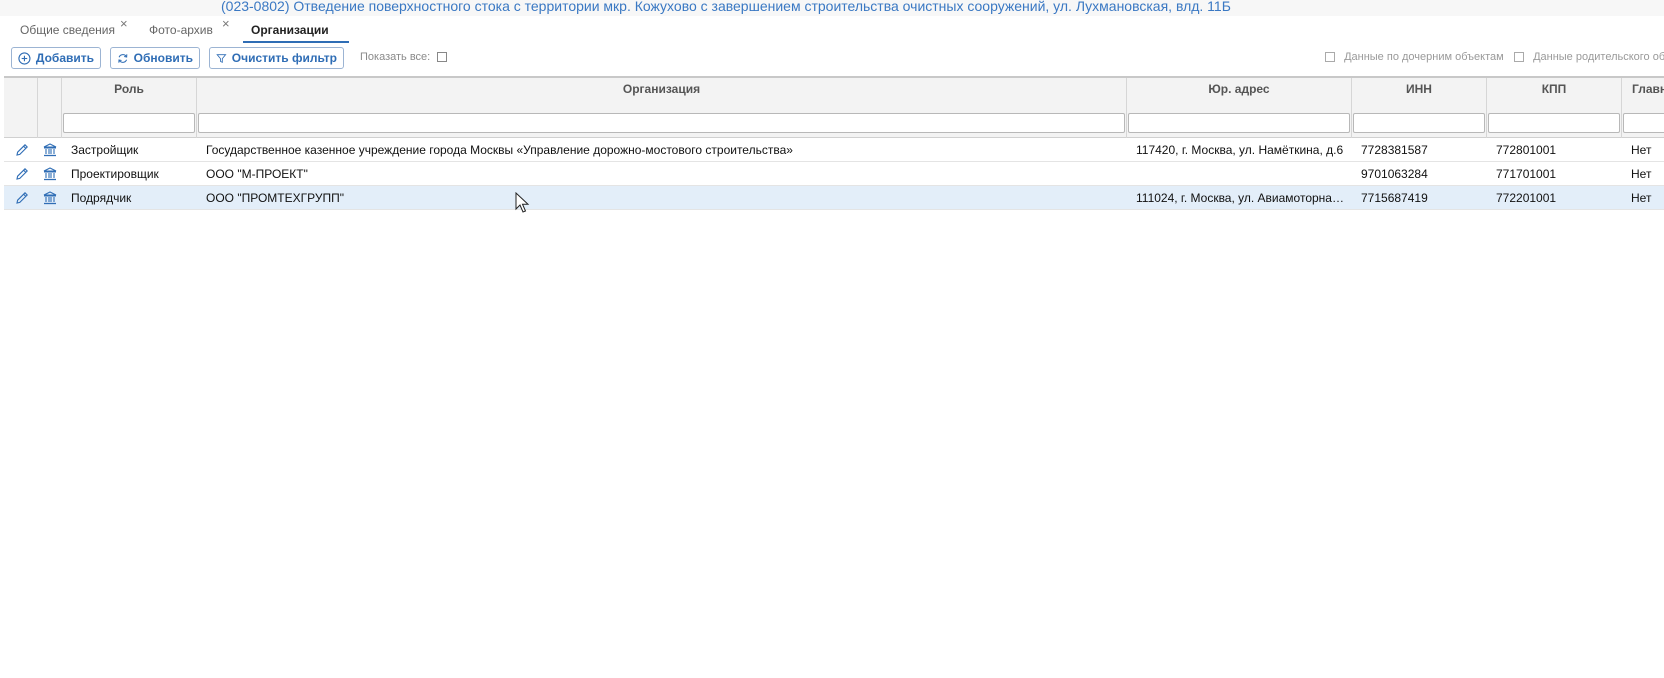 This screenshot has width=1664, height=678. Describe the element at coordinates (661, 123) in the screenshot. I see `organization-filter-input` at that location.